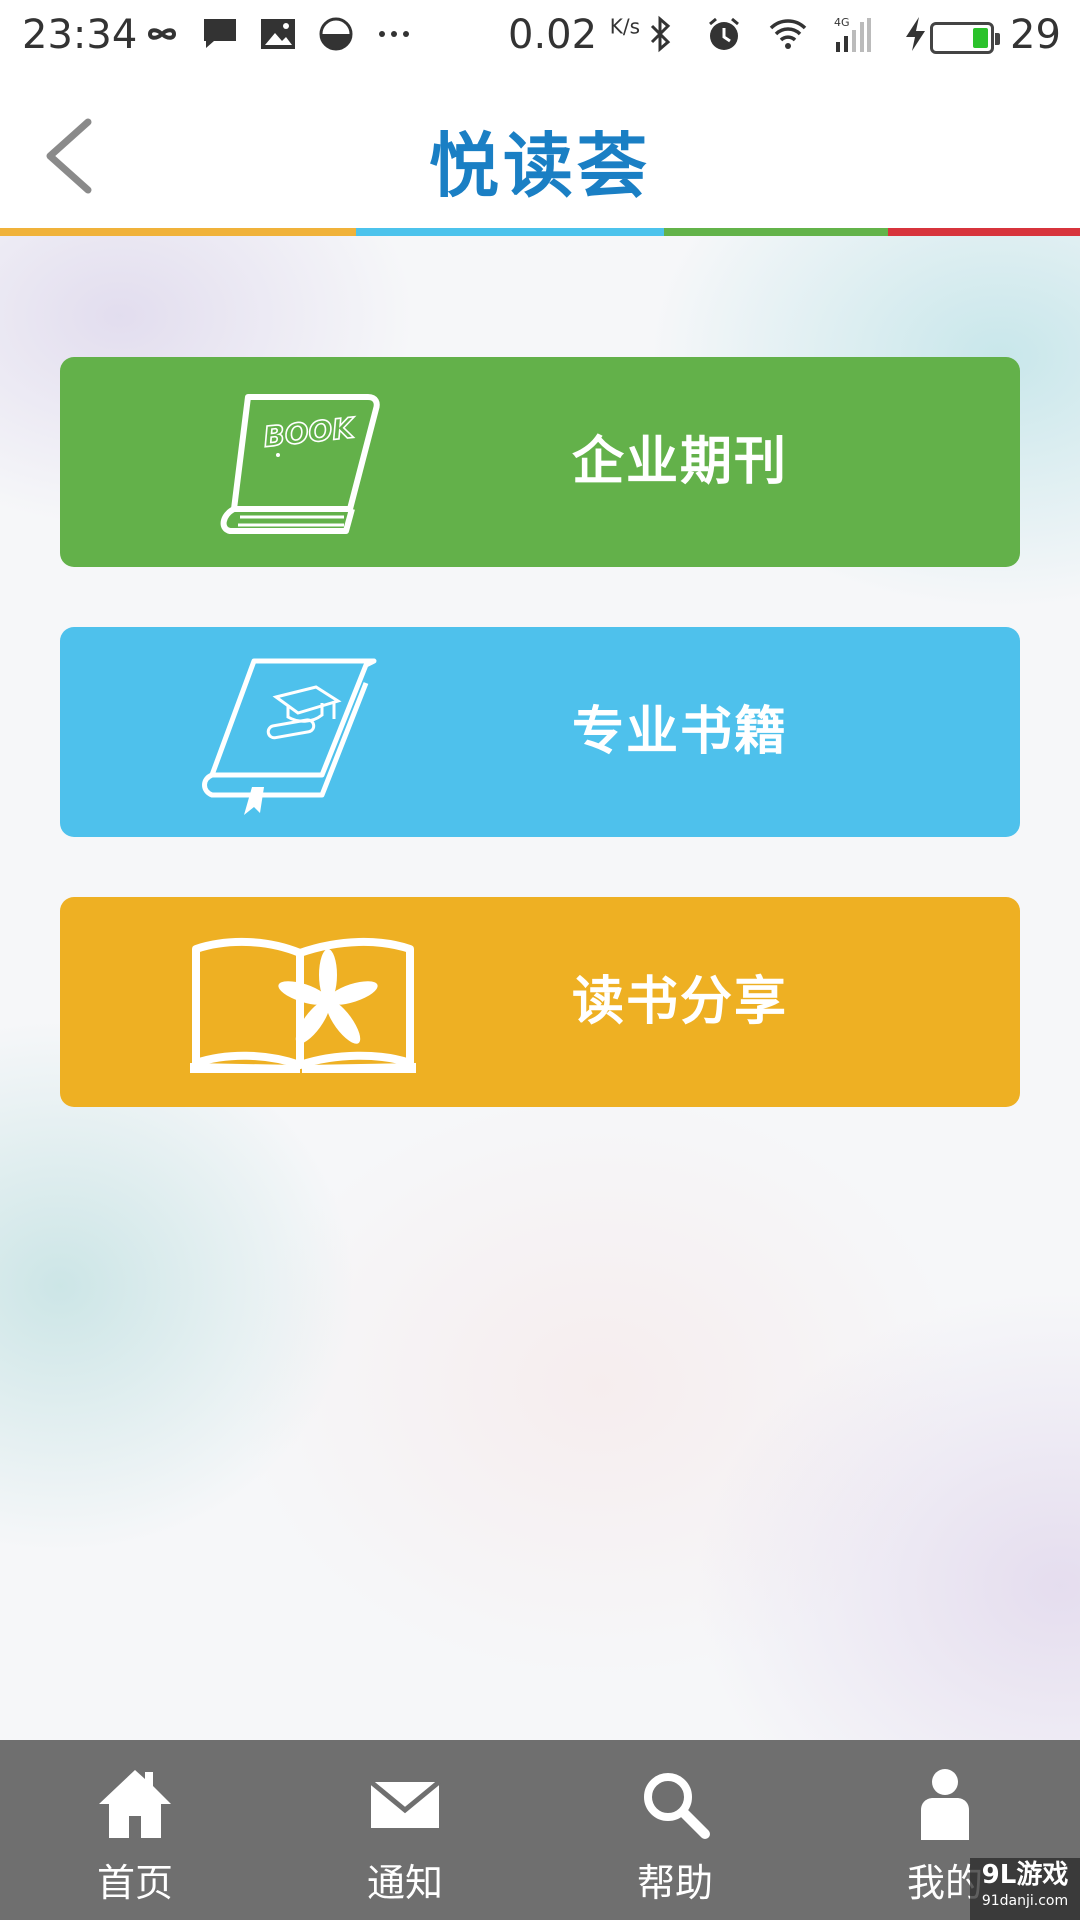 The width and height of the screenshot is (1080, 1920). Describe the element at coordinates (310, 432) in the screenshot. I see `svg-text: BOOK` at that location.